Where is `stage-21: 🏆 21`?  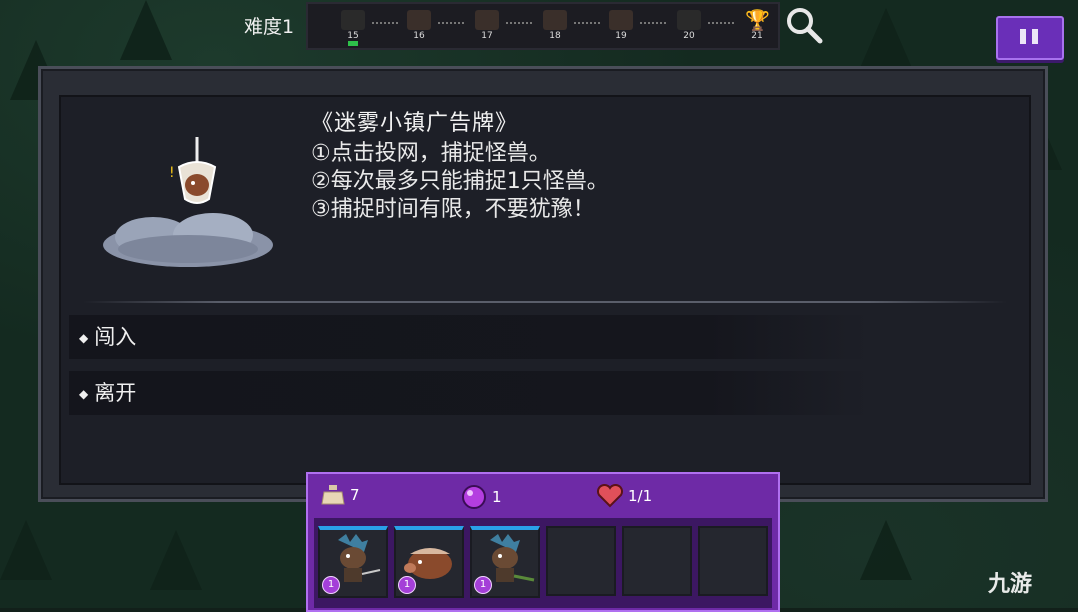 stage-21: 🏆 21 is located at coordinates (757, 26).